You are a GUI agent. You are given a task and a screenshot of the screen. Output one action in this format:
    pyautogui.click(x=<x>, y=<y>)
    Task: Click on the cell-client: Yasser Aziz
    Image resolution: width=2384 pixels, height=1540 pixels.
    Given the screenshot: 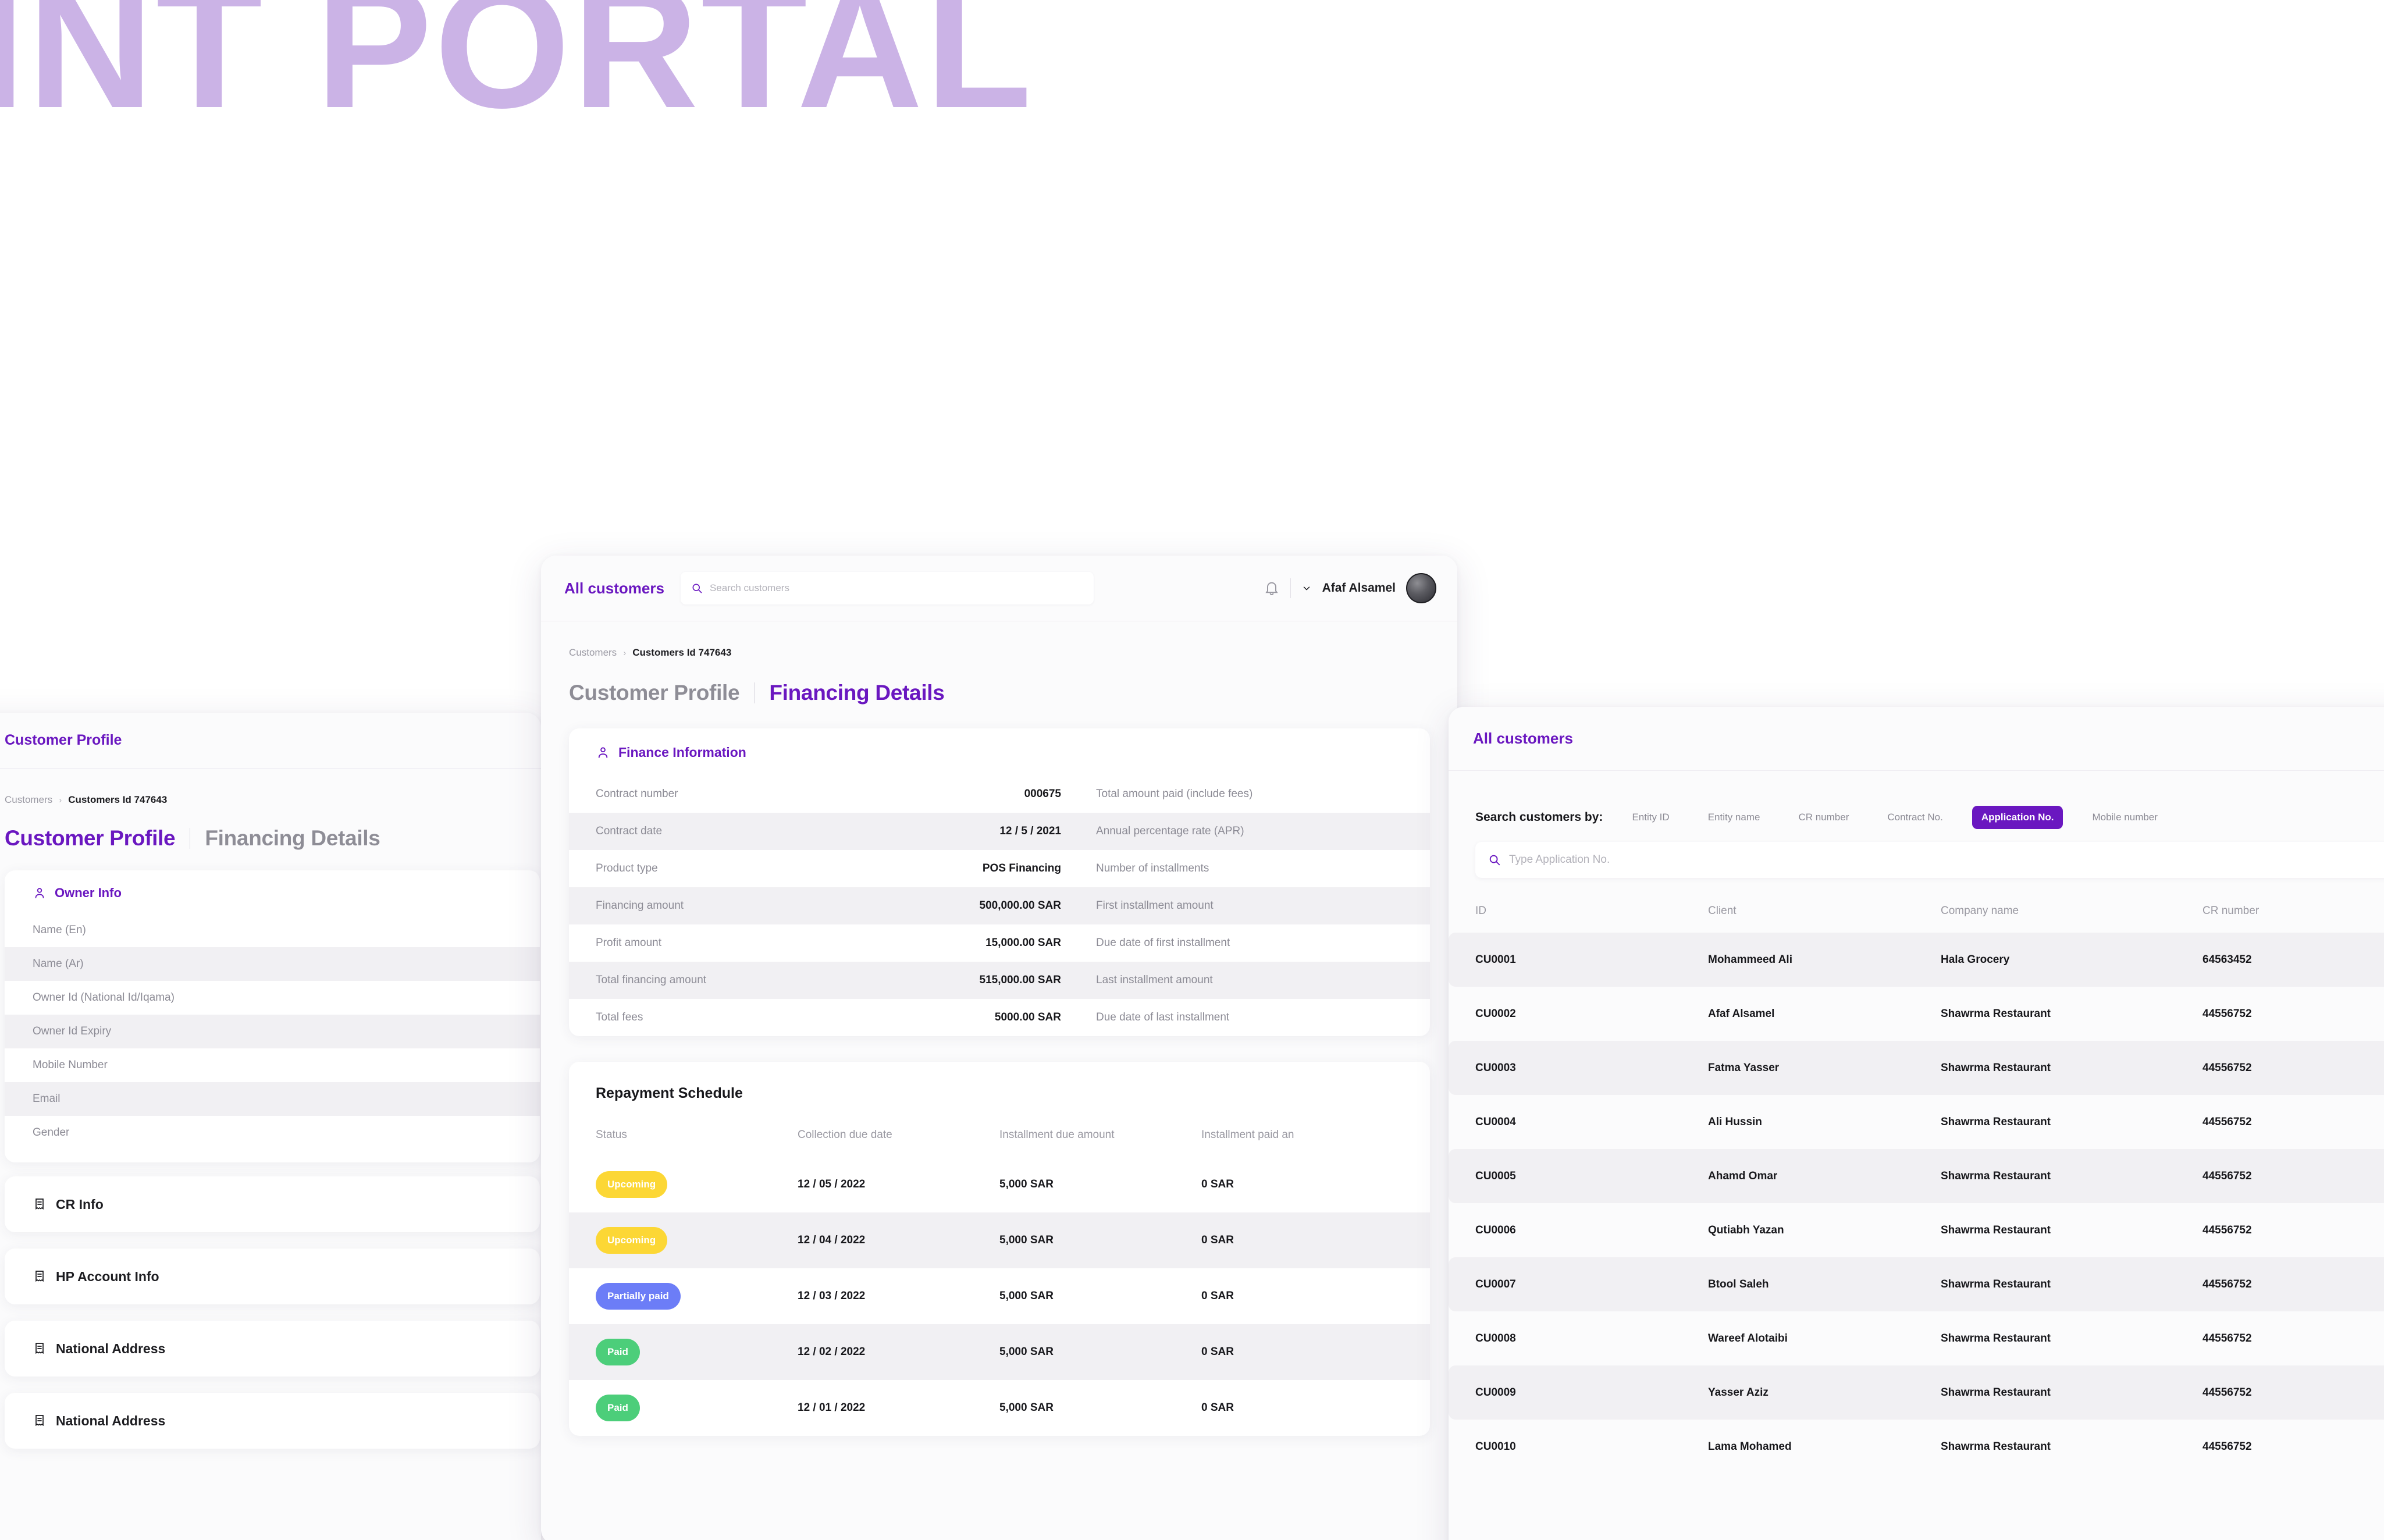 What is the action you would take?
    pyautogui.click(x=1739, y=1392)
    